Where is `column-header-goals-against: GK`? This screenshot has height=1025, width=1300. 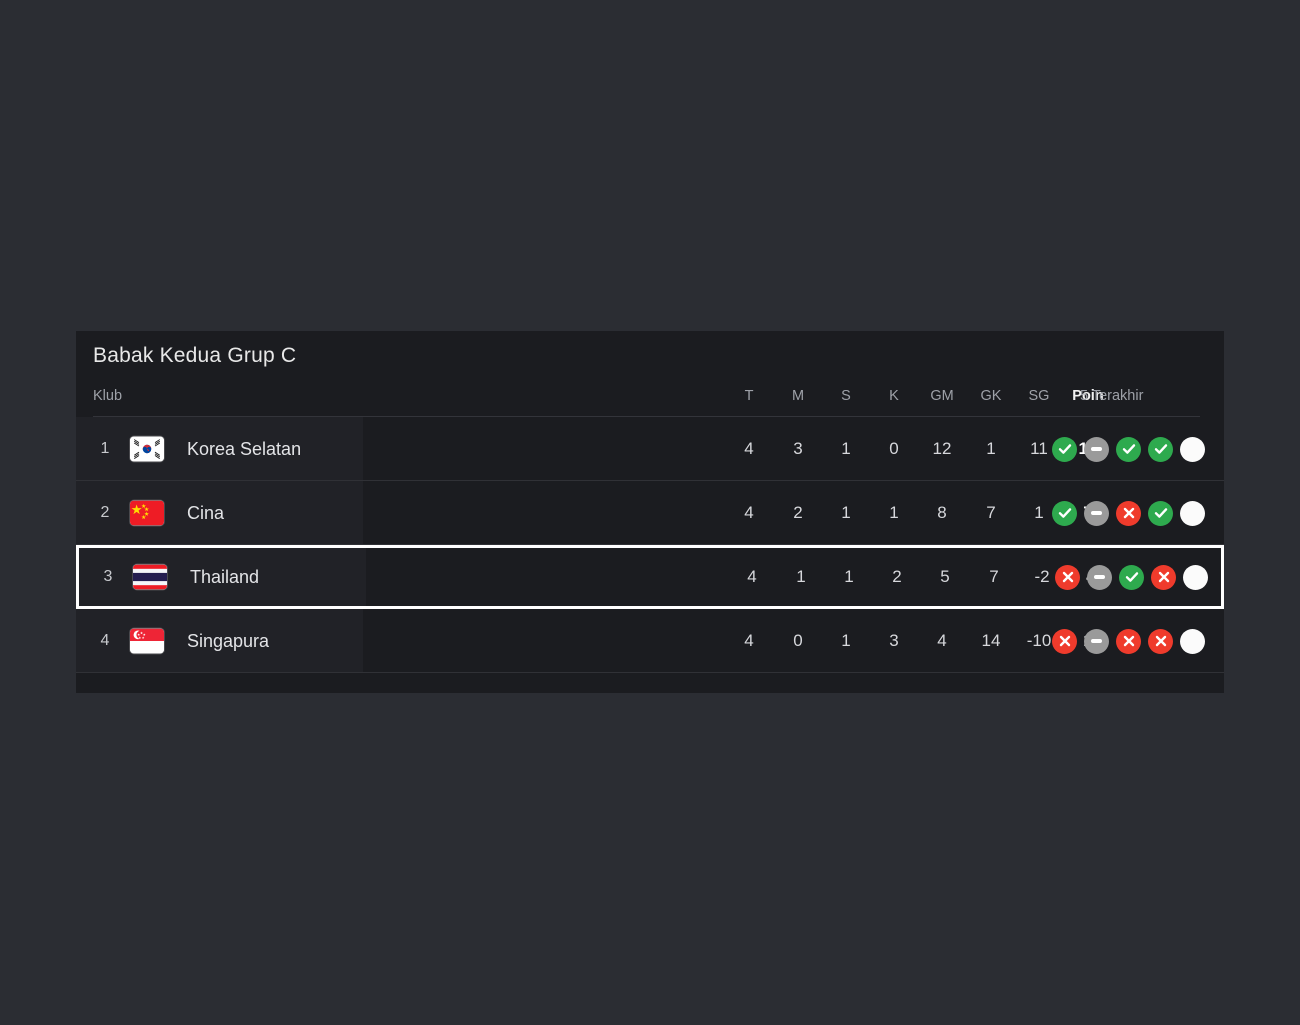
column-header-goals-against: GK is located at coordinates (991, 396).